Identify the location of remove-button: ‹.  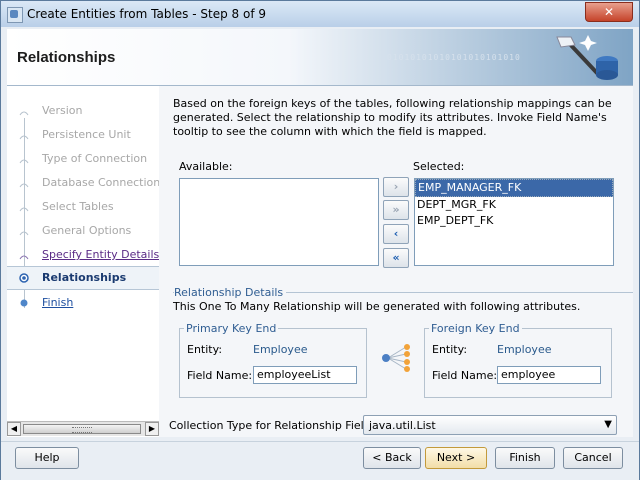
(396, 234).